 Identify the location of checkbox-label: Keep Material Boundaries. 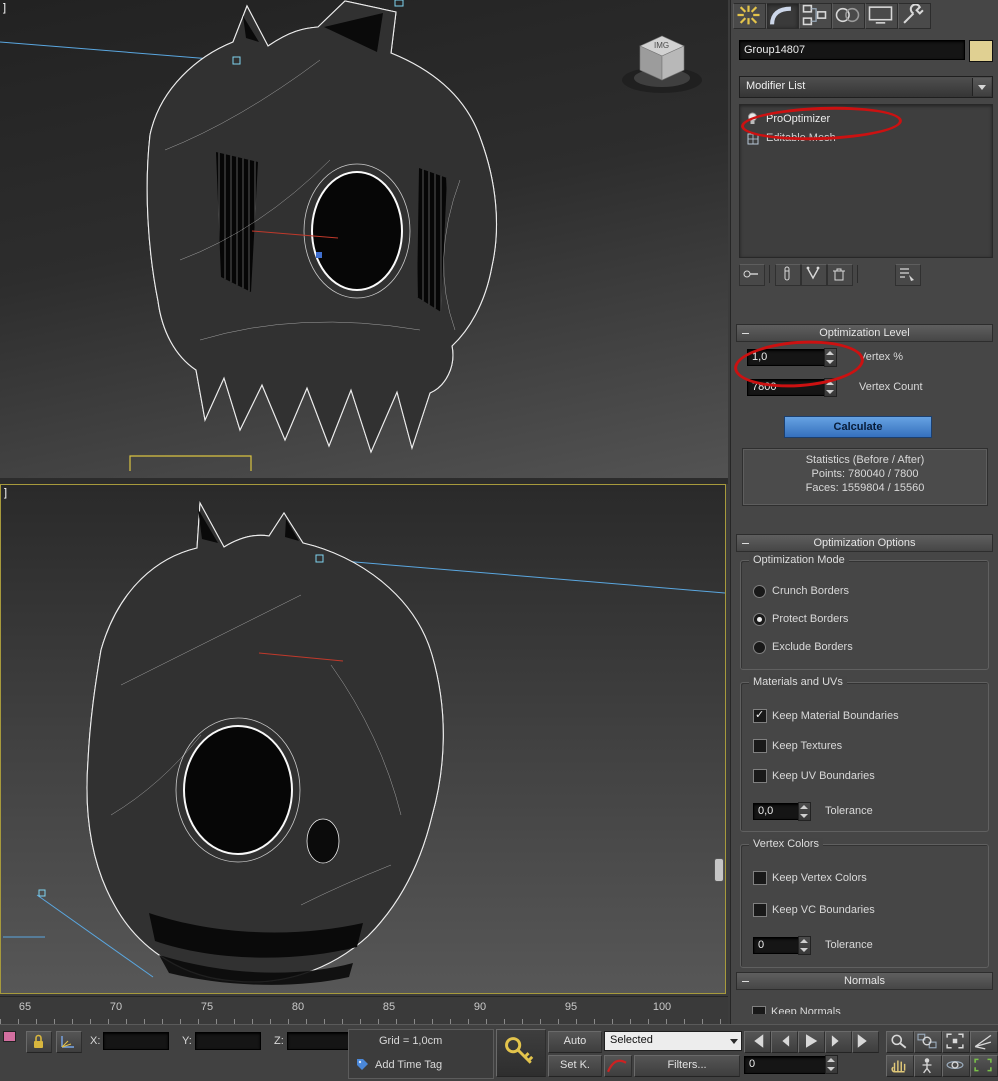
(835, 716).